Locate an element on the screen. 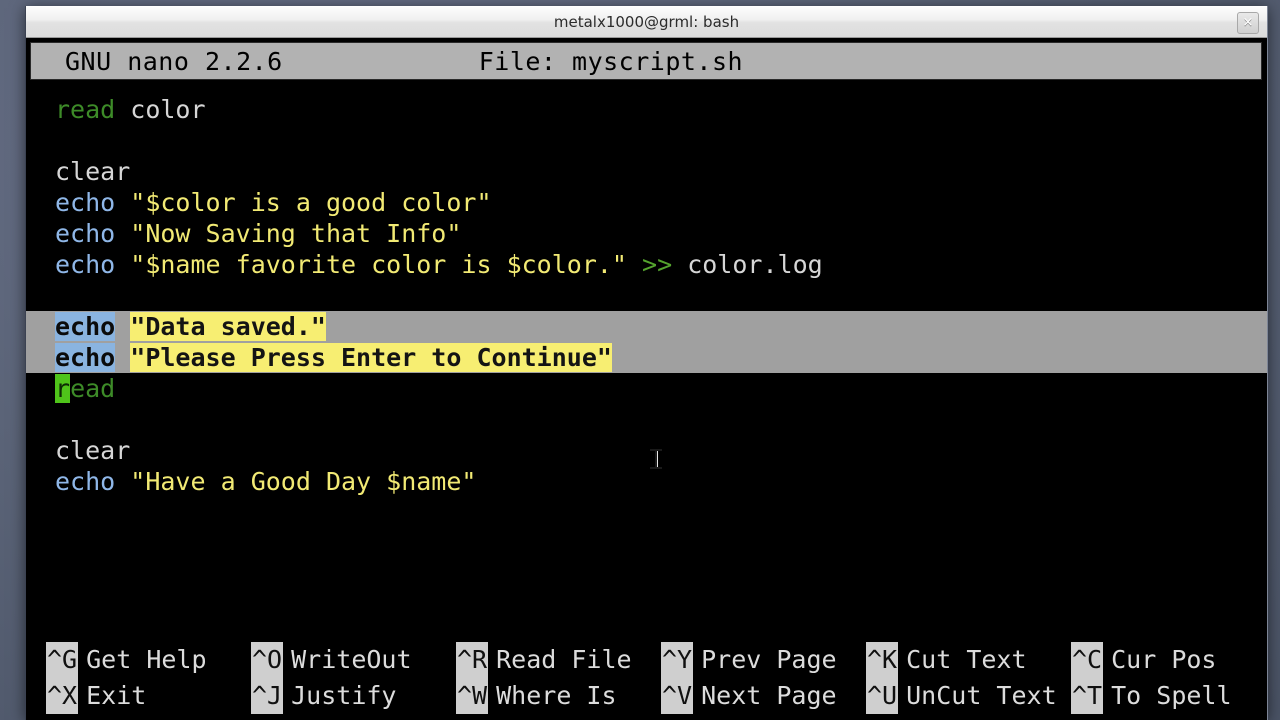 This screenshot has width=1280, height=720. shortcut-writeout: ^O WriteOut is located at coordinates (331, 660).